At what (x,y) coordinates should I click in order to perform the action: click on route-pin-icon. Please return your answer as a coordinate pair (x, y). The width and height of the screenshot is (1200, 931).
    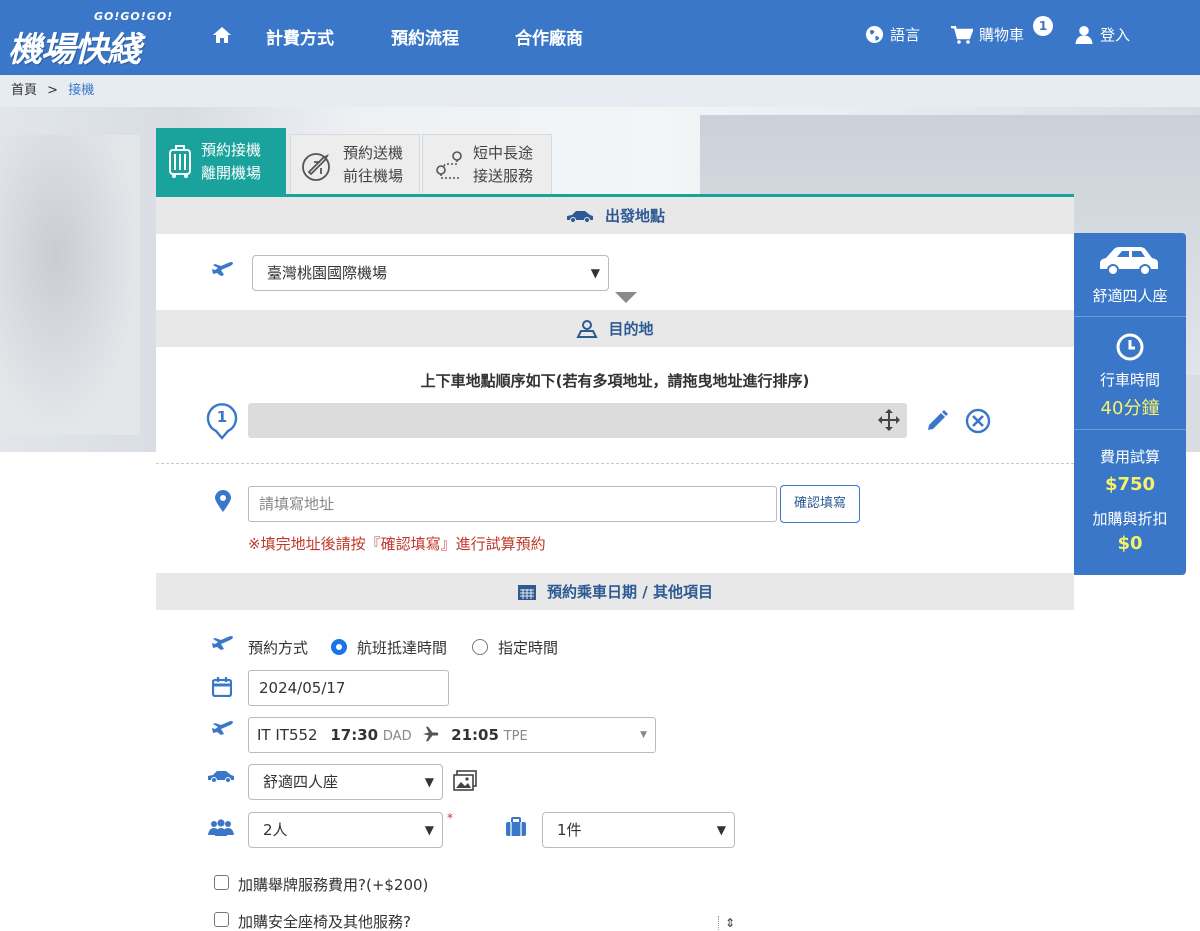
    Looking at the image, I should click on (449, 165).